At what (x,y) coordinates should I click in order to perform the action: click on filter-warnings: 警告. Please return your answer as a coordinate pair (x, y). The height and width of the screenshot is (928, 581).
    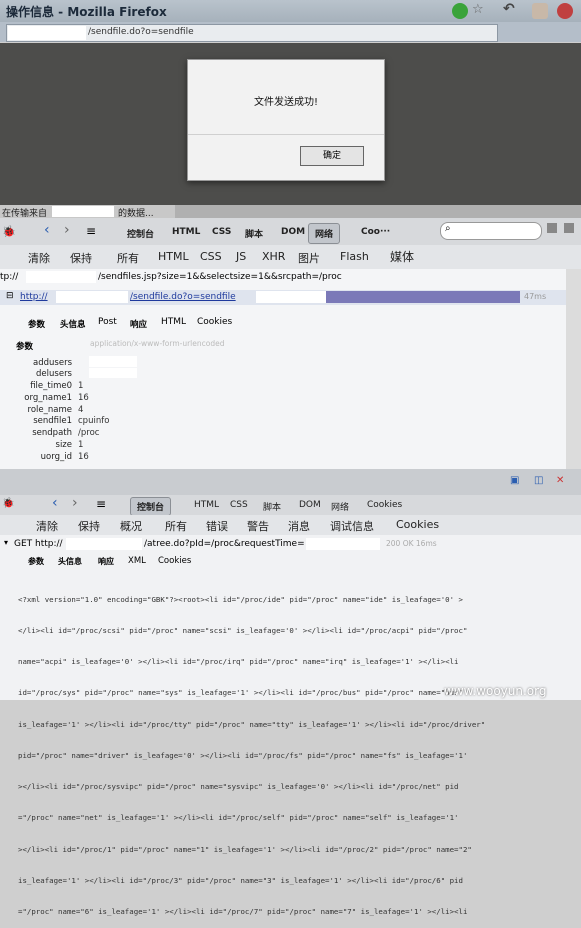
    Looking at the image, I should click on (258, 526).